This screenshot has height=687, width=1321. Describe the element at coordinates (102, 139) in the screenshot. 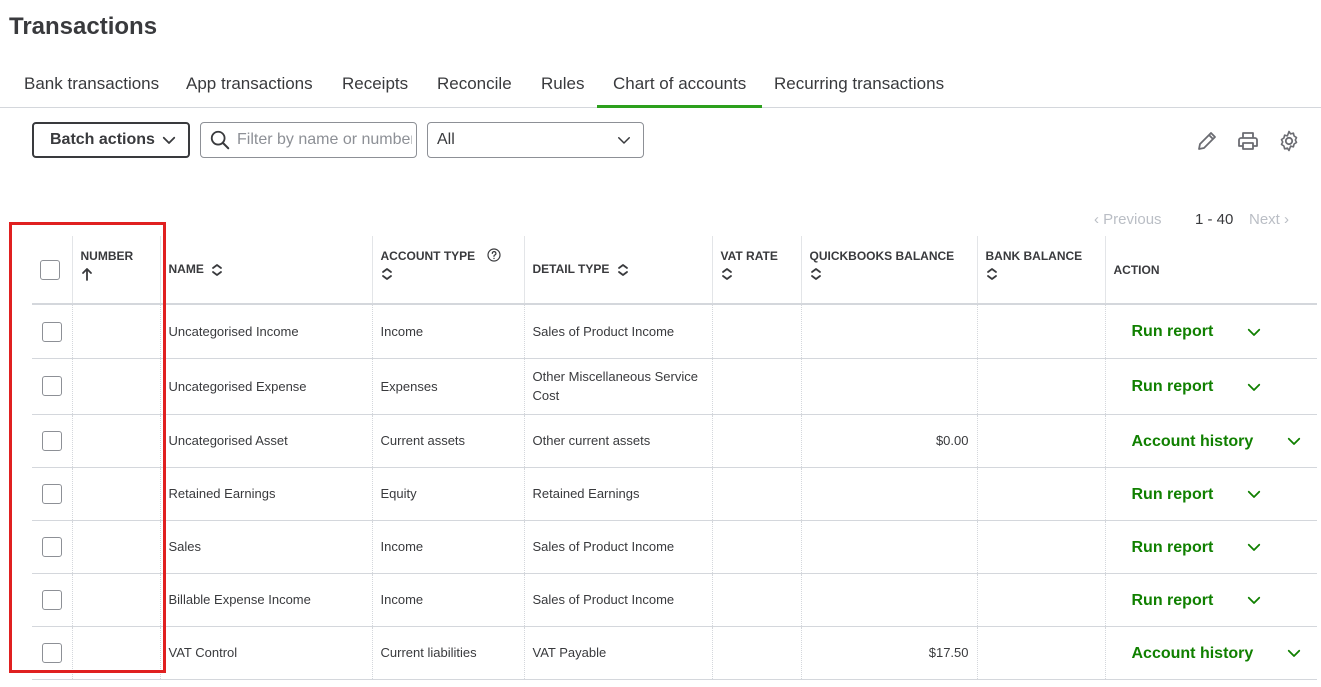

I see `batch-actions-label: Batch actions` at that location.